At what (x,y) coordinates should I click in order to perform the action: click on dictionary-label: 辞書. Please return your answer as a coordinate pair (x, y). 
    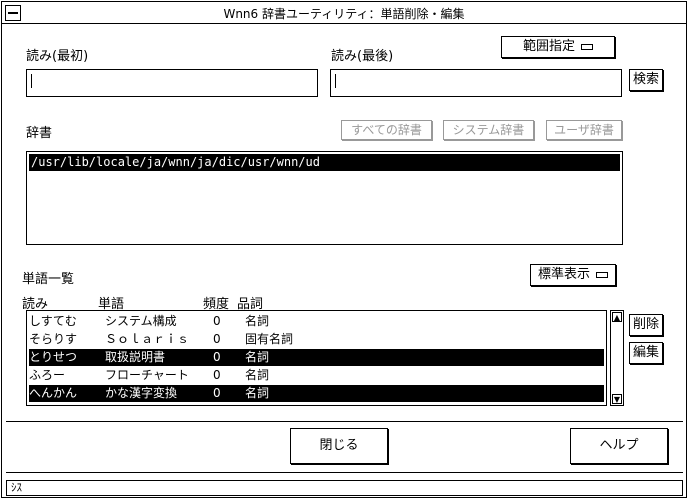
    Looking at the image, I should click on (39, 133).